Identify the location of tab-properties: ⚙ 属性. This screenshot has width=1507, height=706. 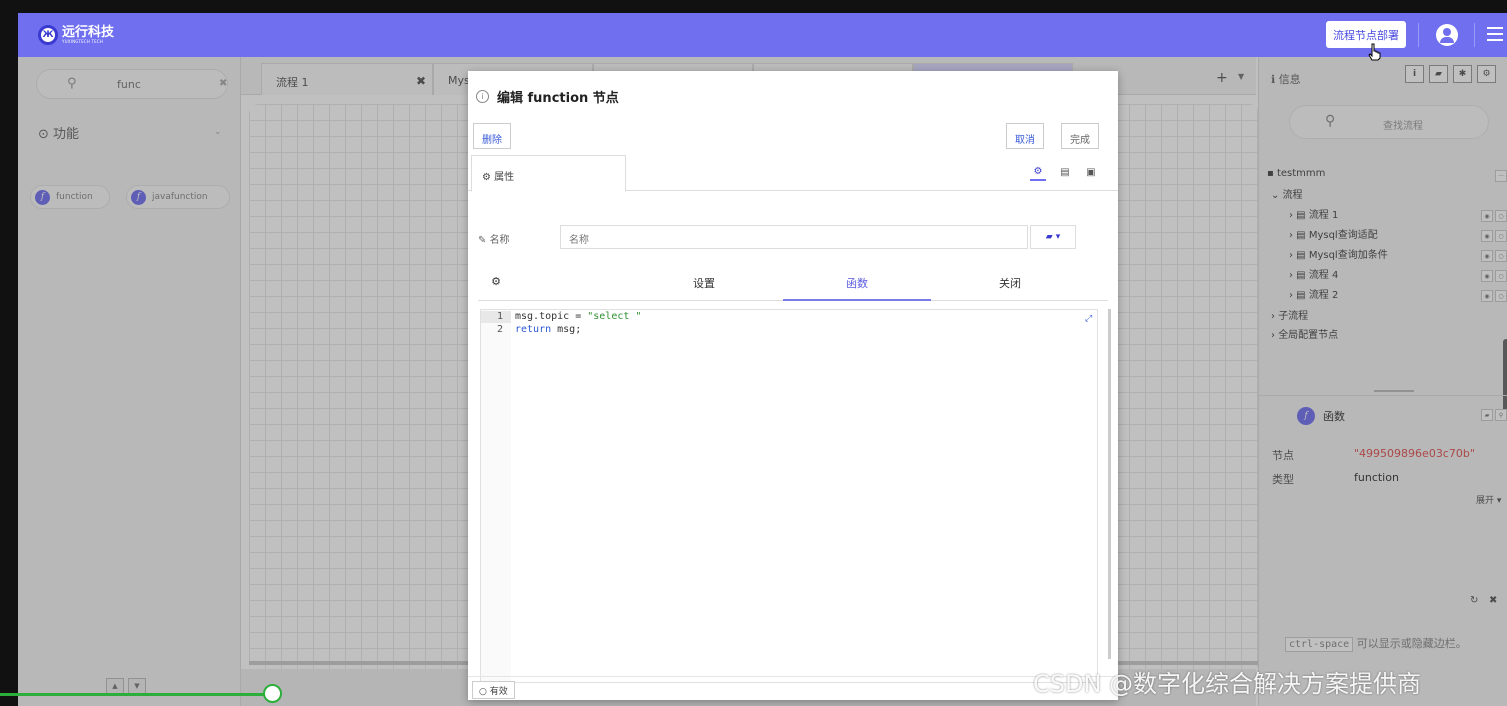
(548, 173).